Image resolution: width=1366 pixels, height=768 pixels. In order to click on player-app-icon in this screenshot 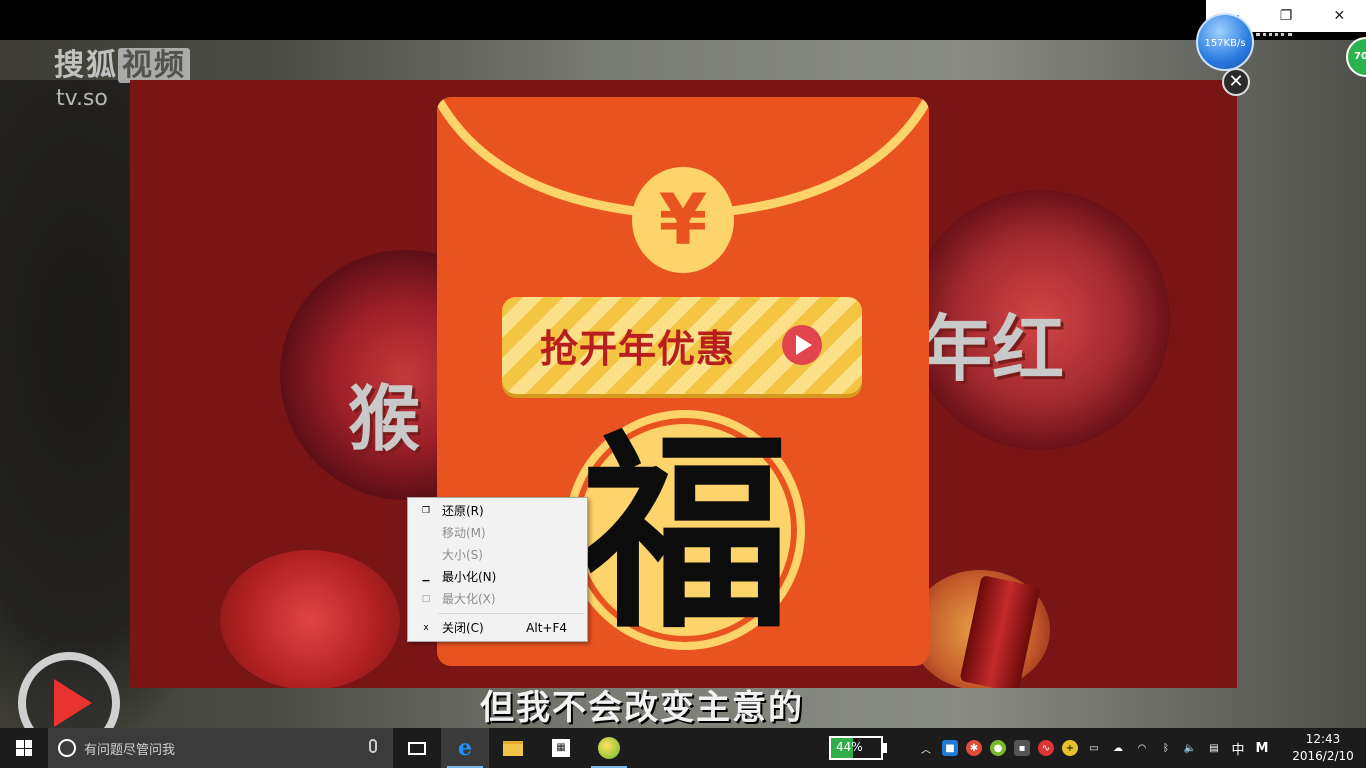, I will do `click(609, 748)`.